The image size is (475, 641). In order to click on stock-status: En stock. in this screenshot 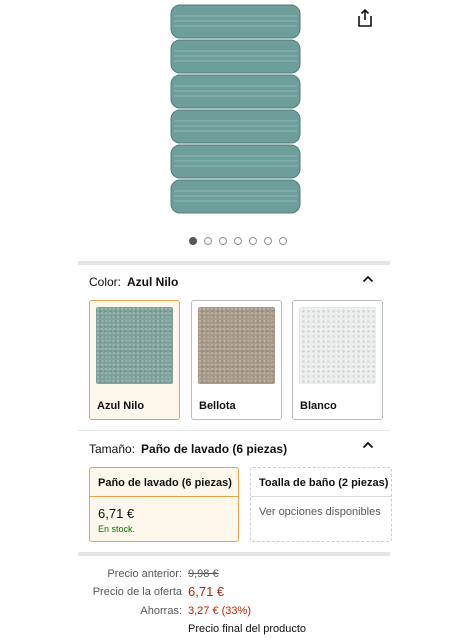, I will do `click(117, 529)`.